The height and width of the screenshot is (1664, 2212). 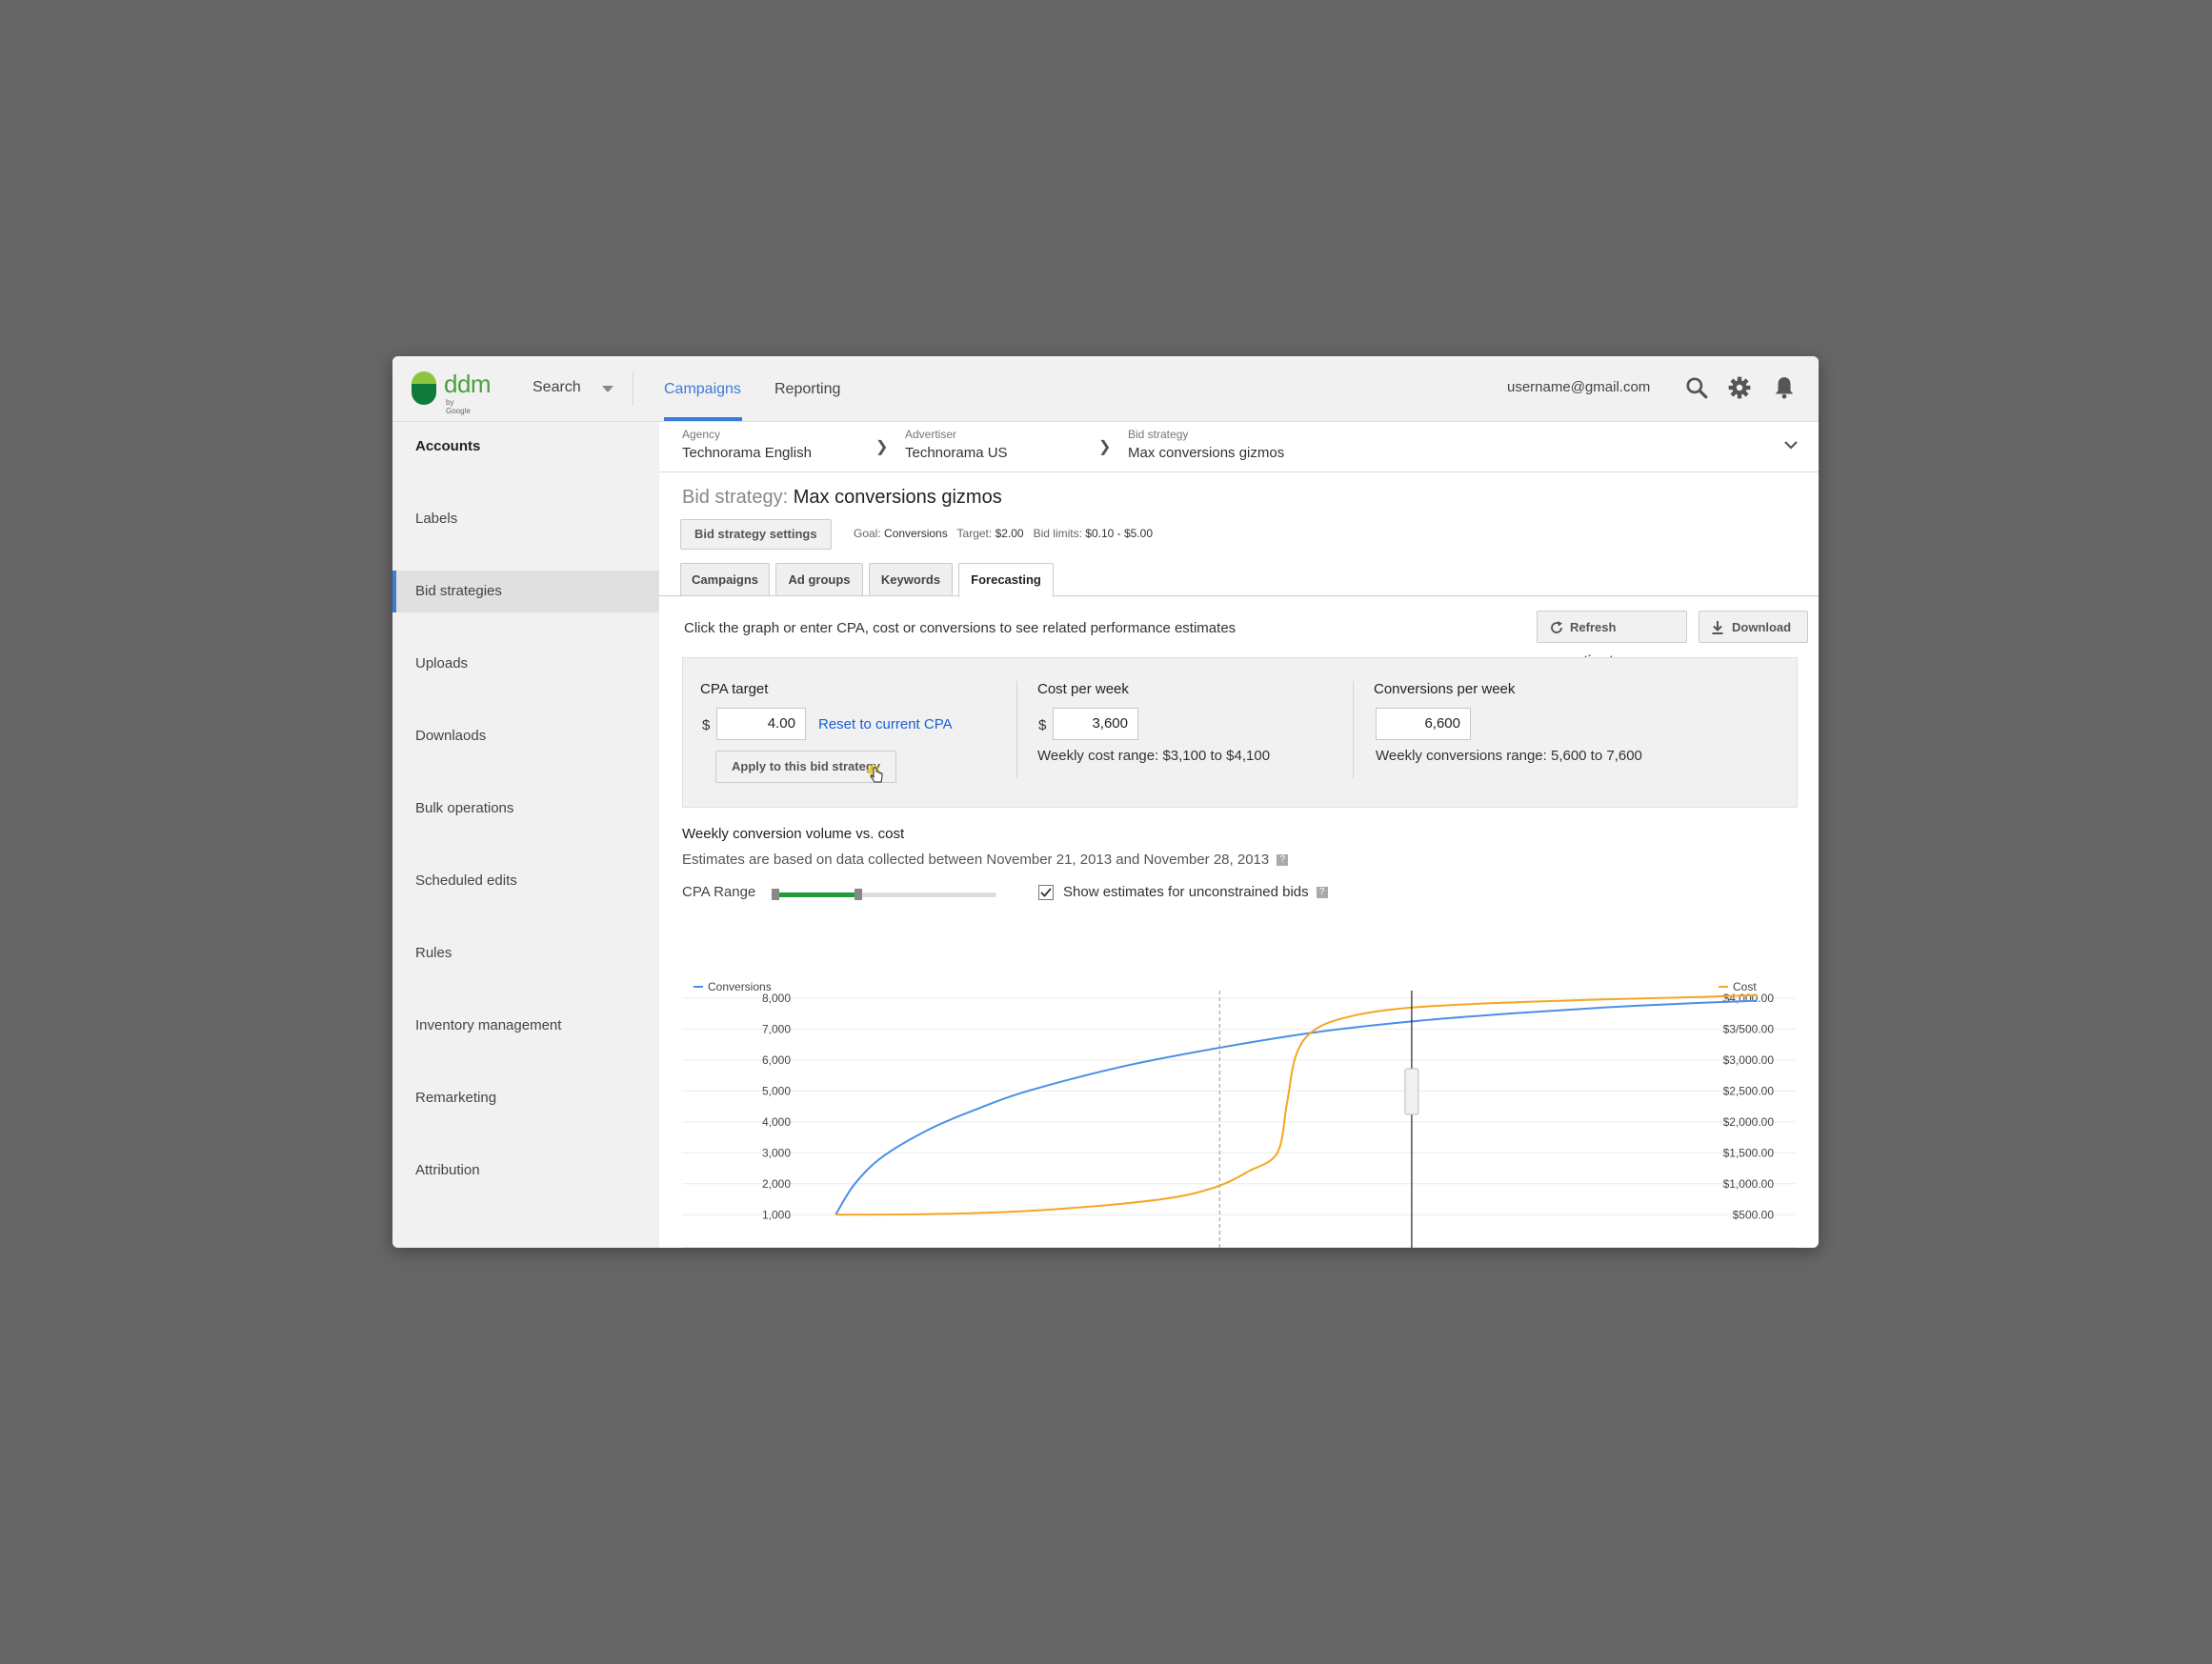 What do you see at coordinates (607, 389) in the screenshot?
I see `chevron-down-icon` at bounding box center [607, 389].